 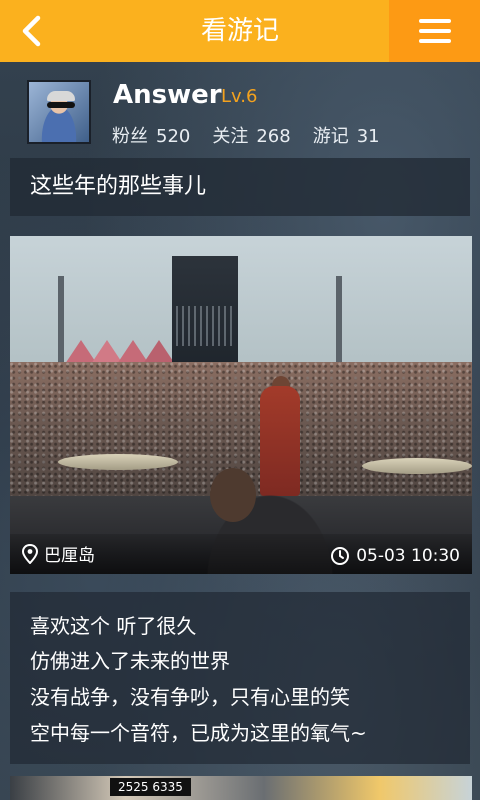 What do you see at coordinates (239, 96) in the screenshot?
I see `level-badge: Lv.6` at bounding box center [239, 96].